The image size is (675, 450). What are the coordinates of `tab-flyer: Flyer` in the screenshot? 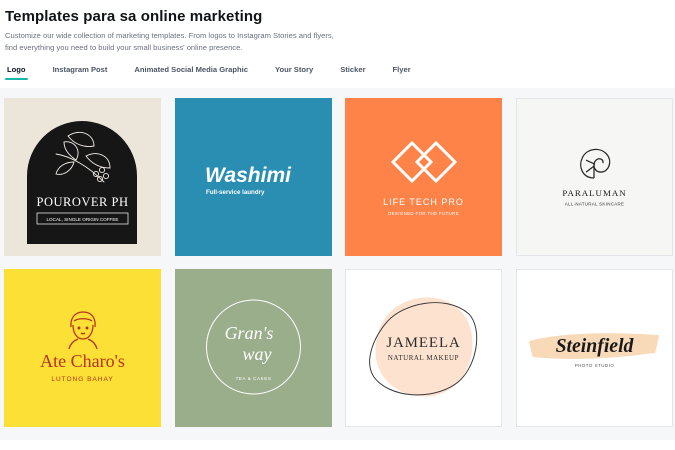 It's located at (402, 71).